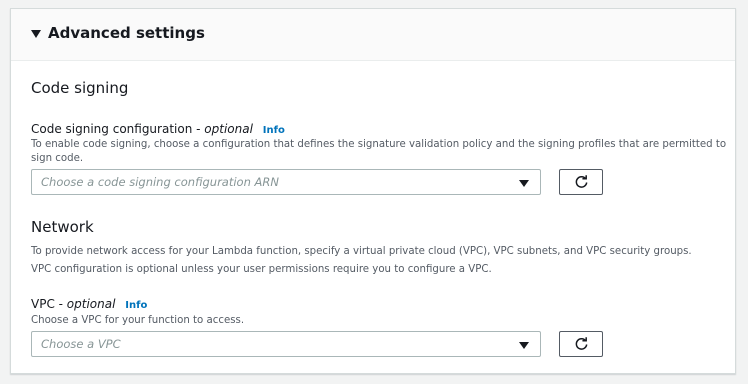 This screenshot has width=748, height=384. What do you see at coordinates (118, 129) in the screenshot?
I see `code-signing-config-label-text: Code signing configuration -` at bounding box center [118, 129].